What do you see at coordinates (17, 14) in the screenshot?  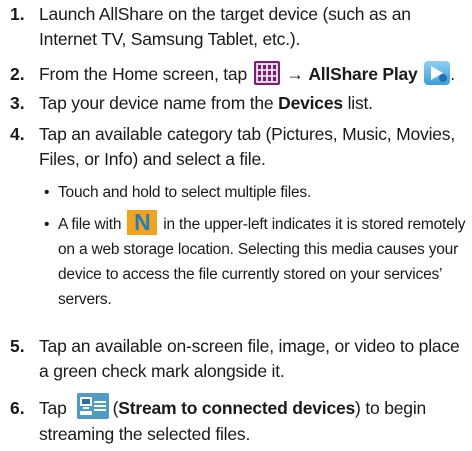 I see `step-number: 1.` at bounding box center [17, 14].